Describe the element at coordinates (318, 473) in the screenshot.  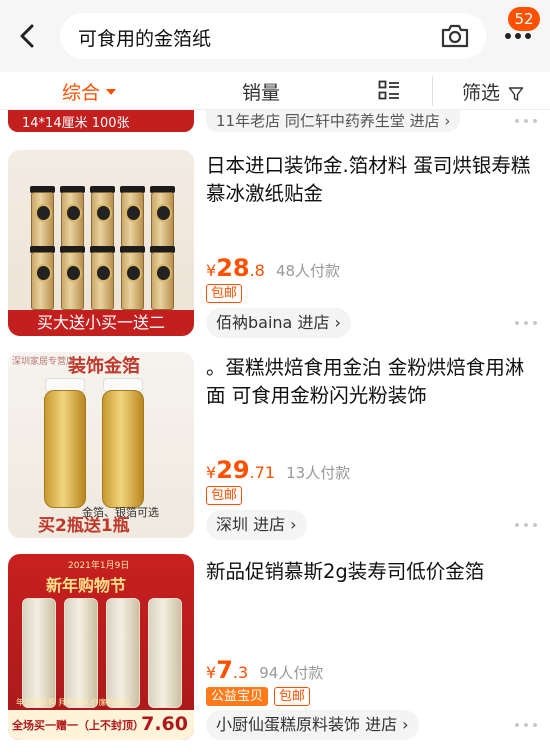
I see `sold-count: 13人付款` at that location.